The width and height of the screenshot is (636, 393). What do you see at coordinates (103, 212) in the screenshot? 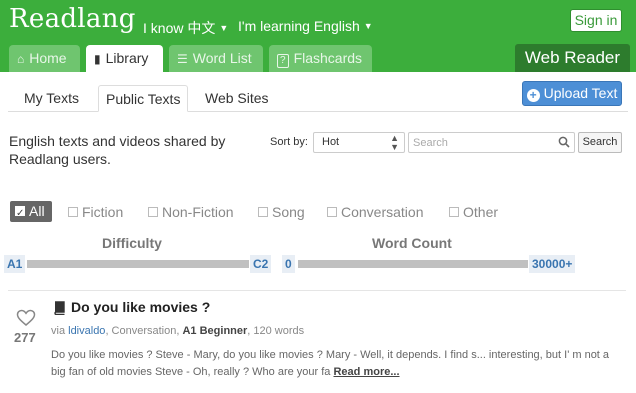
I see `filter-label: Fiction` at bounding box center [103, 212].